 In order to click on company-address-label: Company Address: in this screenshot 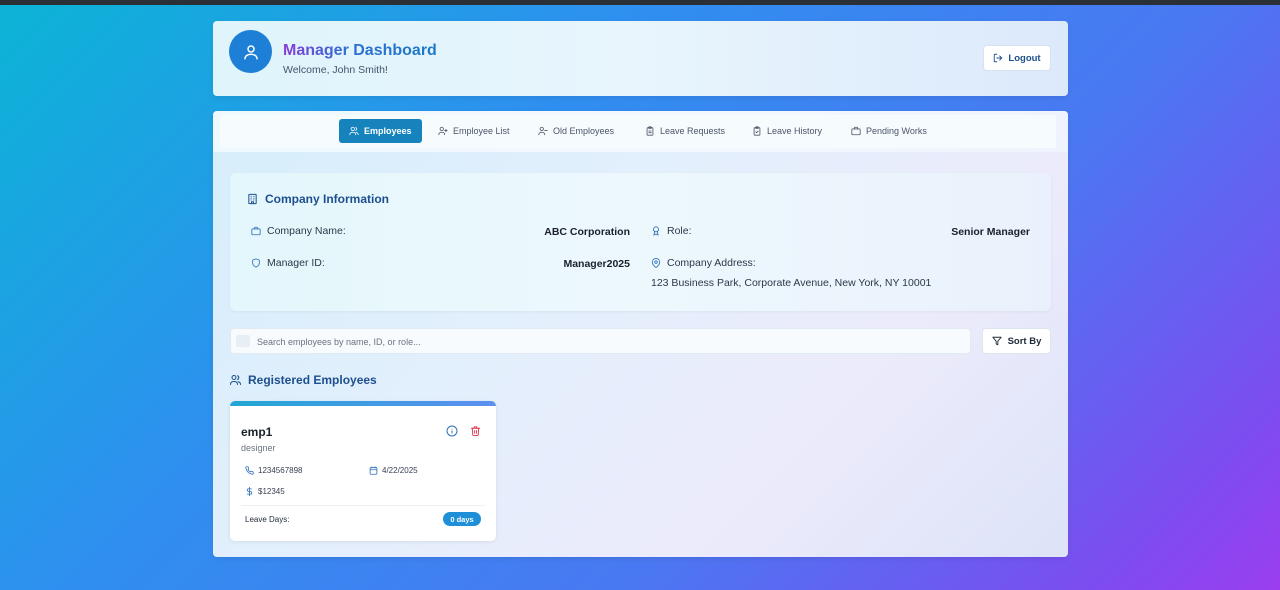, I will do `click(703, 263)`.